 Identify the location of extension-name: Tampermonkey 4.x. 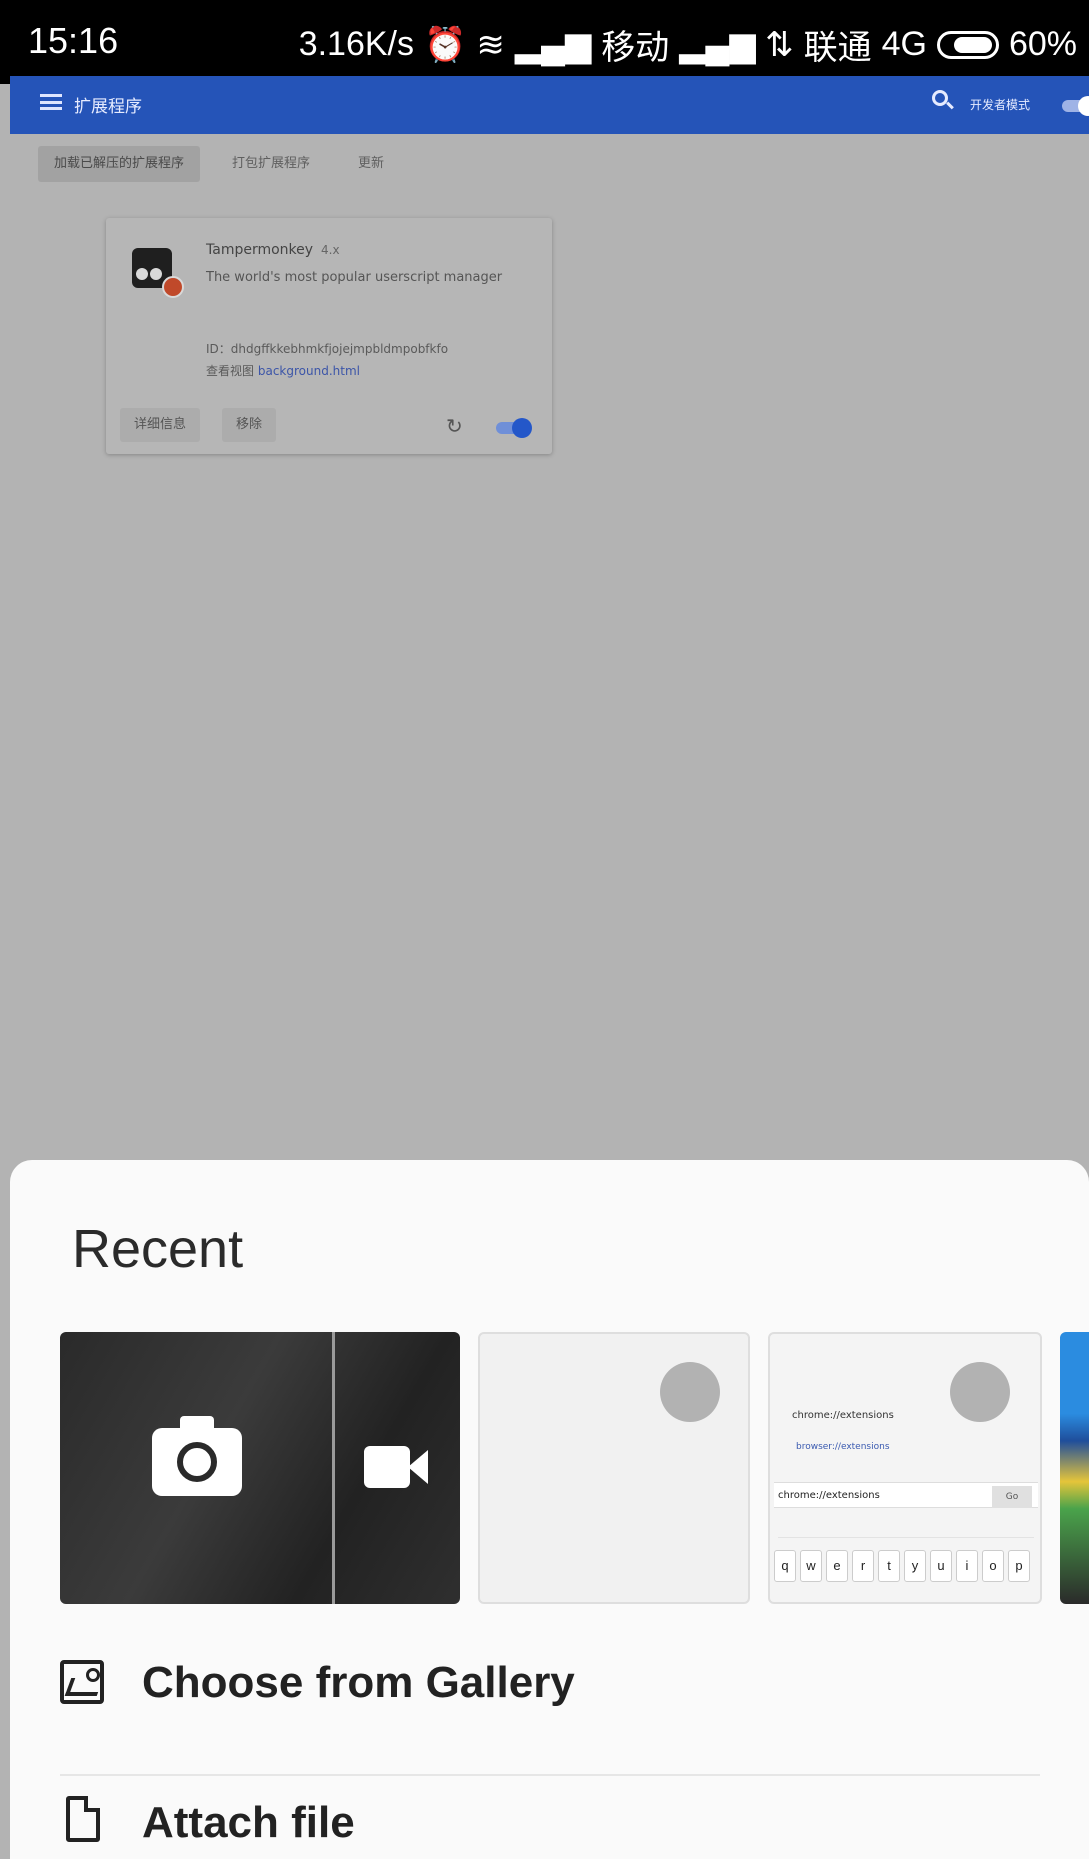
(273, 250).